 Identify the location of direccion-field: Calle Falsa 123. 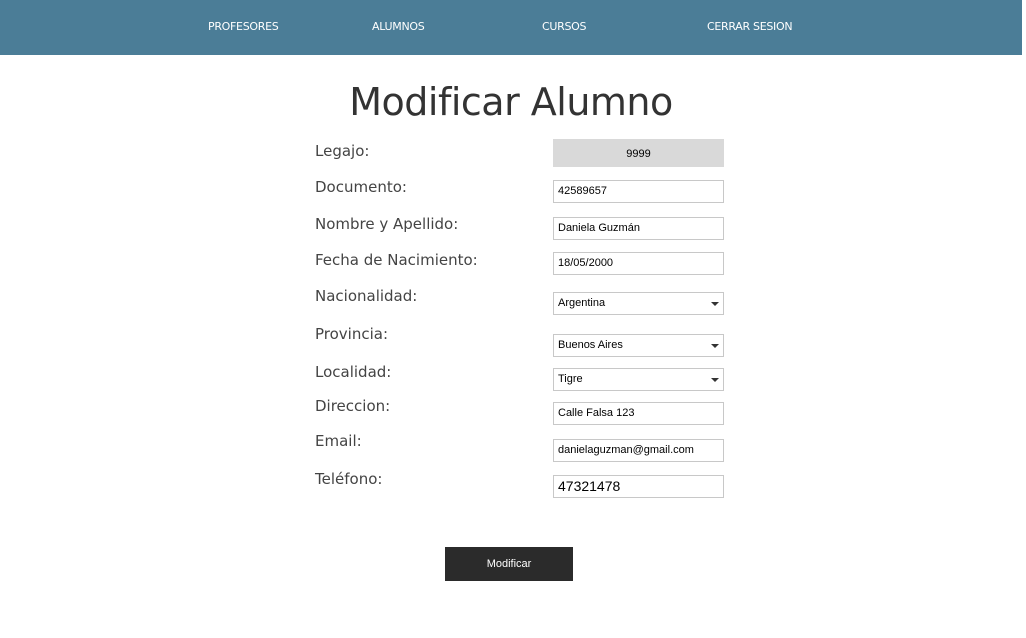
(638, 413).